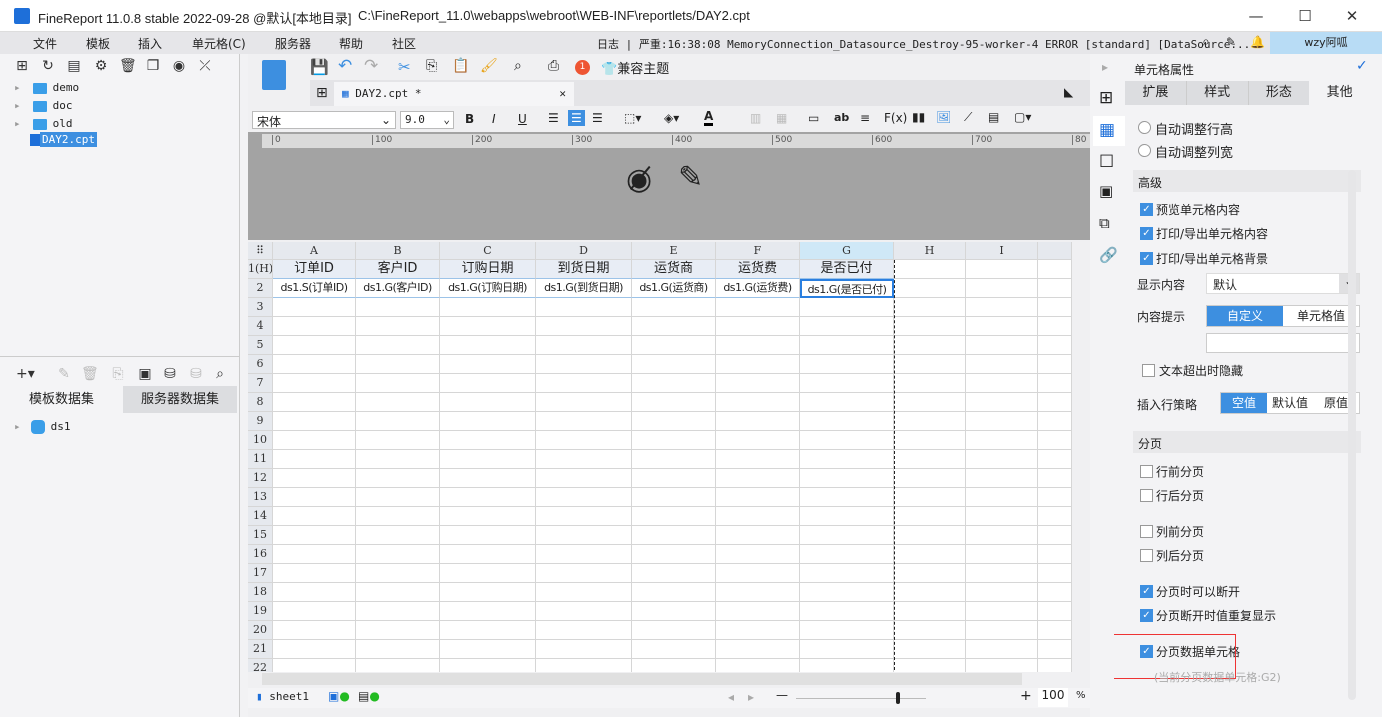  I want to click on unmerge-icon: ▦, so click(781, 118).